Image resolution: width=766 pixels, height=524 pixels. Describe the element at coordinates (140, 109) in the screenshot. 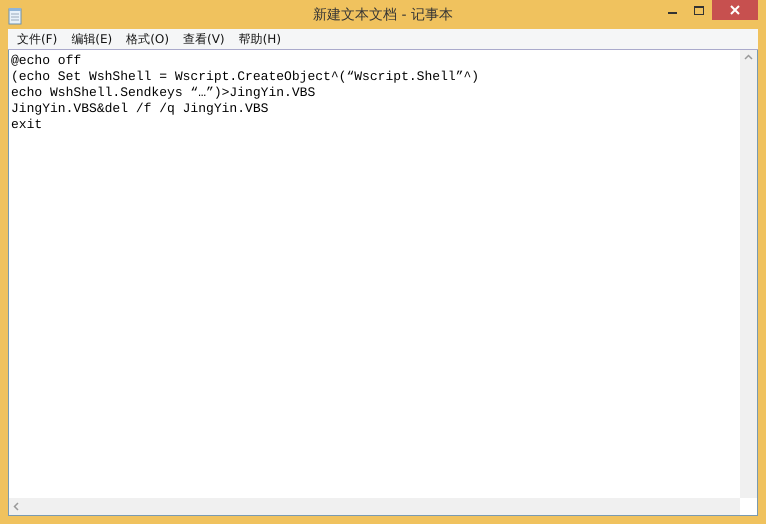

I see `text-line: JingYin.VBS&del /f /q JingYin.VBS` at that location.